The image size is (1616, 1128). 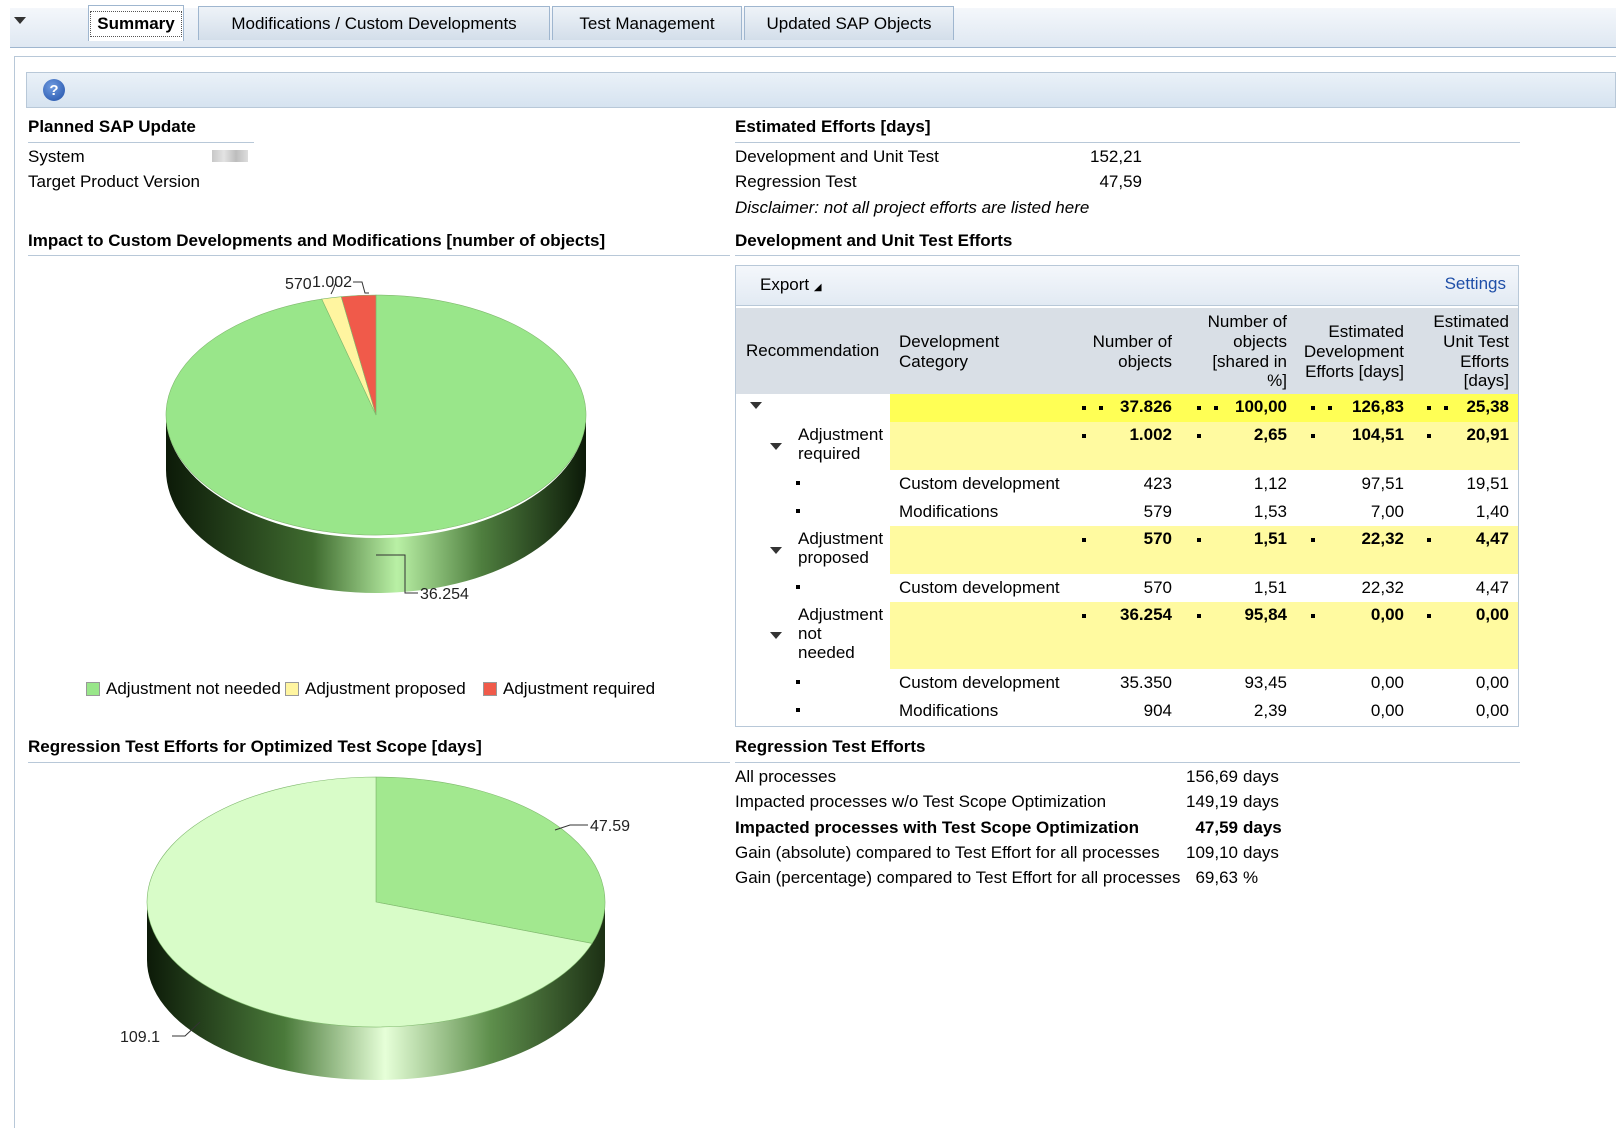 What do you see at coordinates (949, 710) in the screenshot?
I see `cell-category: Modifications` at bounding box center [949, 710].